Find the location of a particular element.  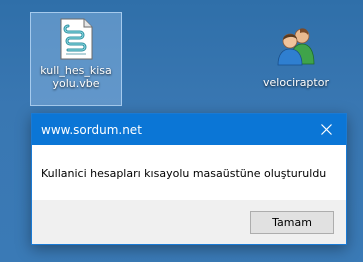

desktop-icon-label: velociraptor is located at coordinates (296, 82).